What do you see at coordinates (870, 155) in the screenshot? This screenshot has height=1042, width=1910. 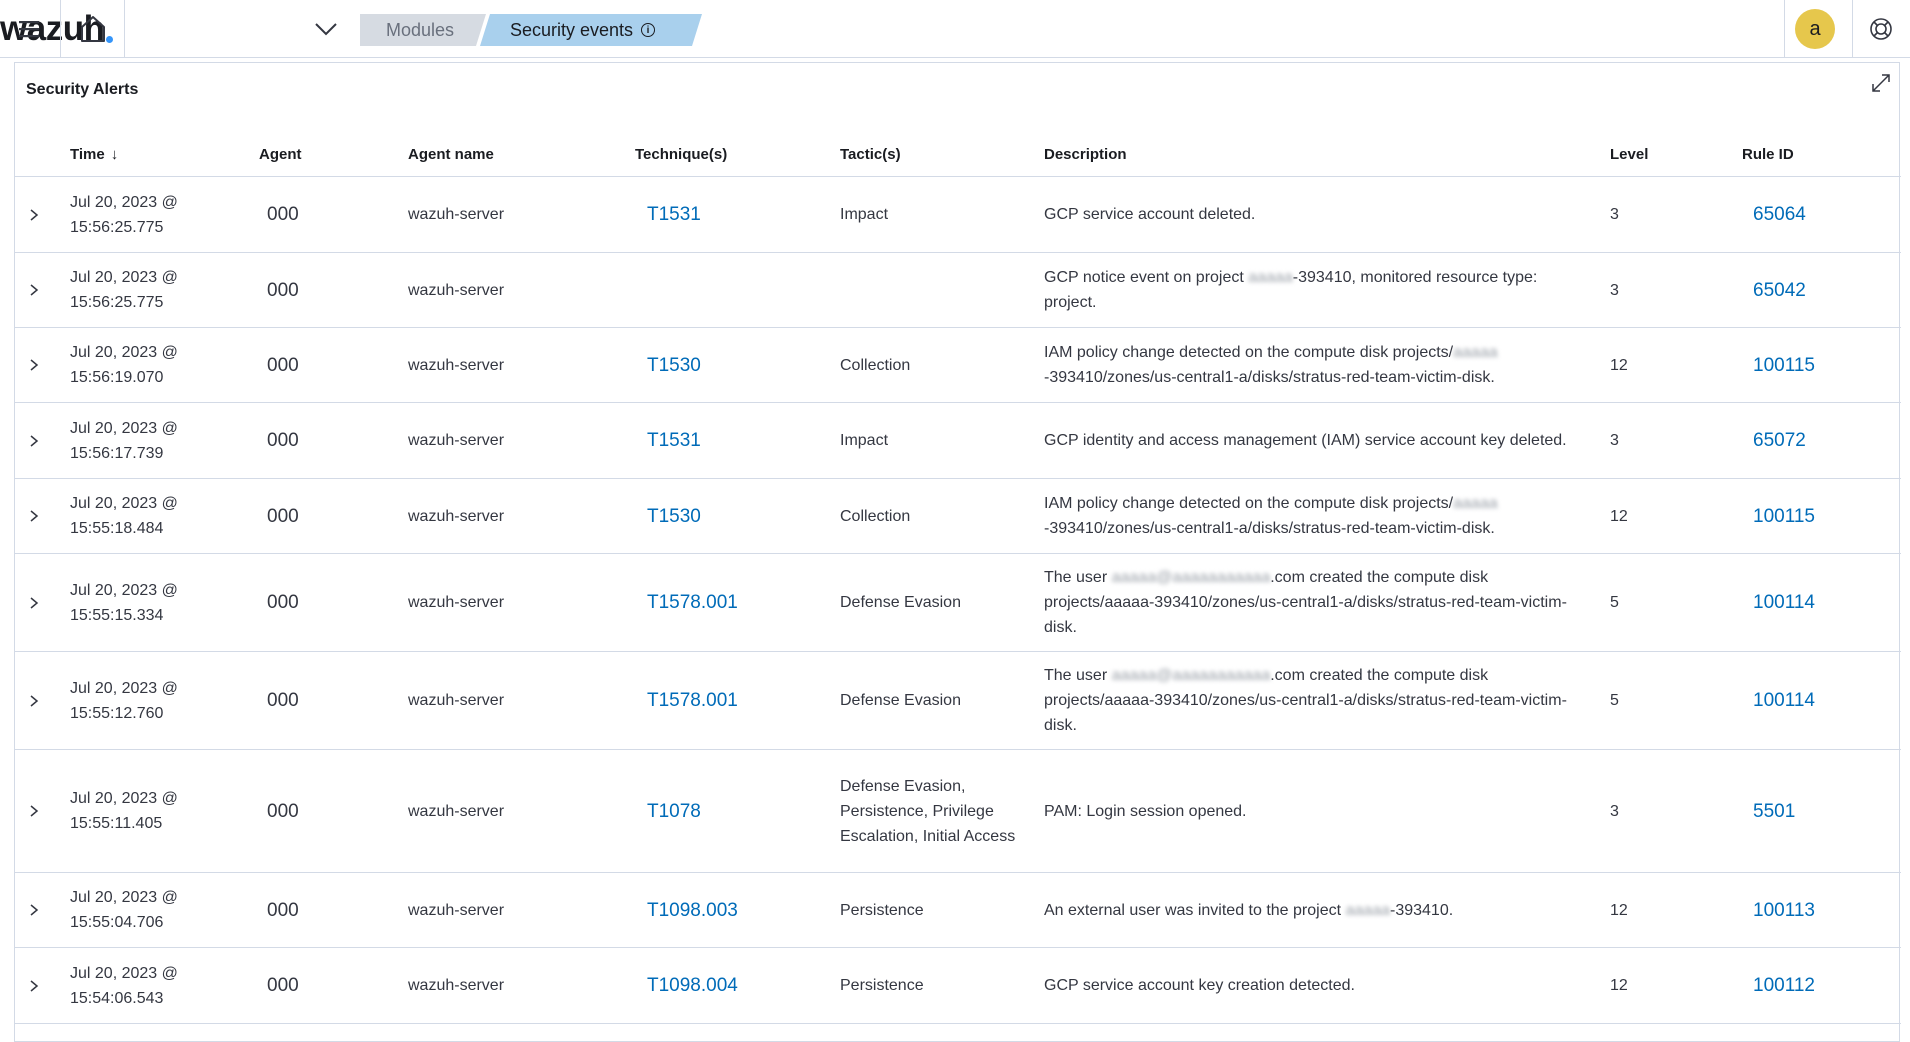 I see `column-header-tactics: Tactic(s)` at bounding box center [870, 155].